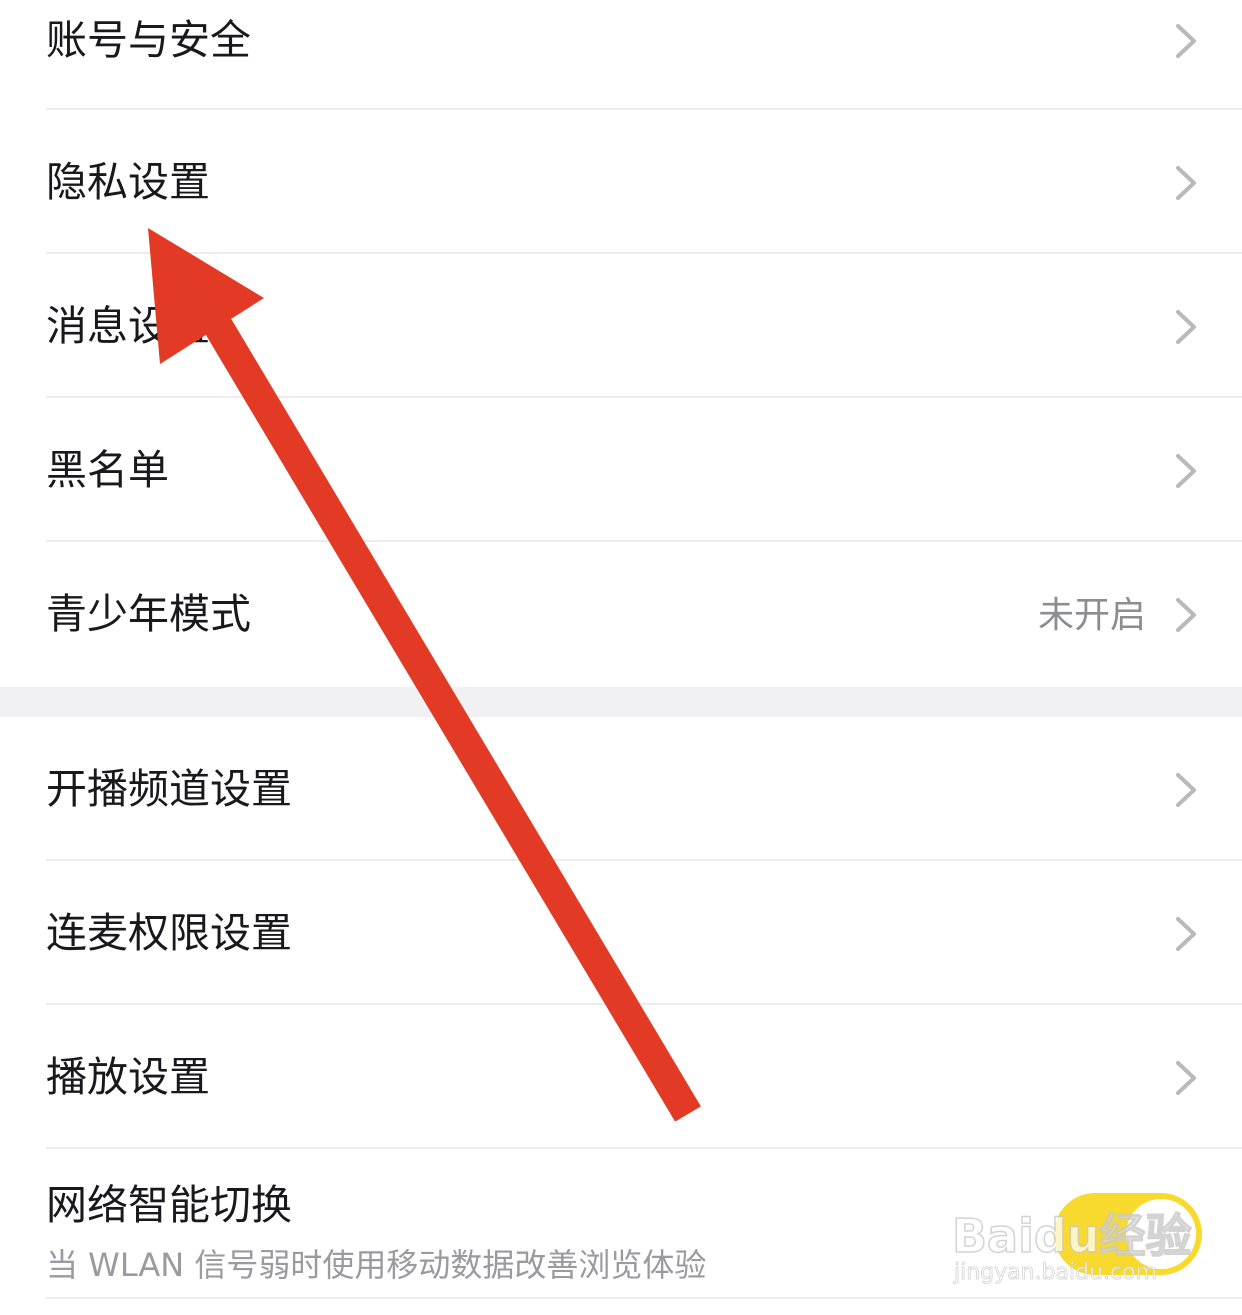 This screenshot has height=1315, width=1242. I want to click on smart-network-toggle, so click(1128, 1234).